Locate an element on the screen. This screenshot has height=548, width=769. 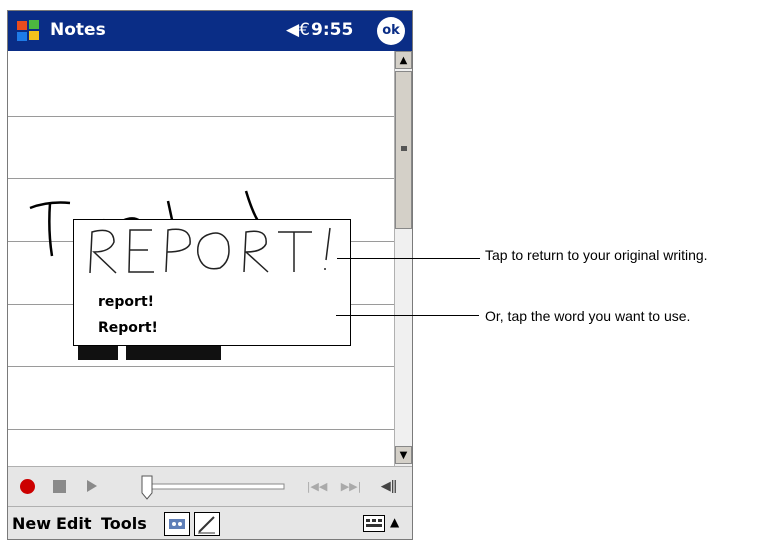
scroll-down-arrow-icon: ▼ is located at coordinates (403, 455).